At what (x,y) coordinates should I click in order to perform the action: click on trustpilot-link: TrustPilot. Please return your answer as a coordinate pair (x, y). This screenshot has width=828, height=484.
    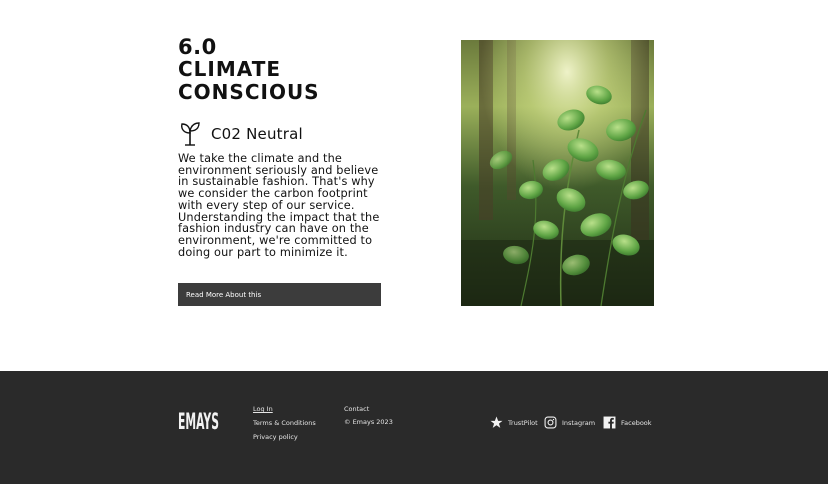
    Looking at the image, I should click on (514, 422).